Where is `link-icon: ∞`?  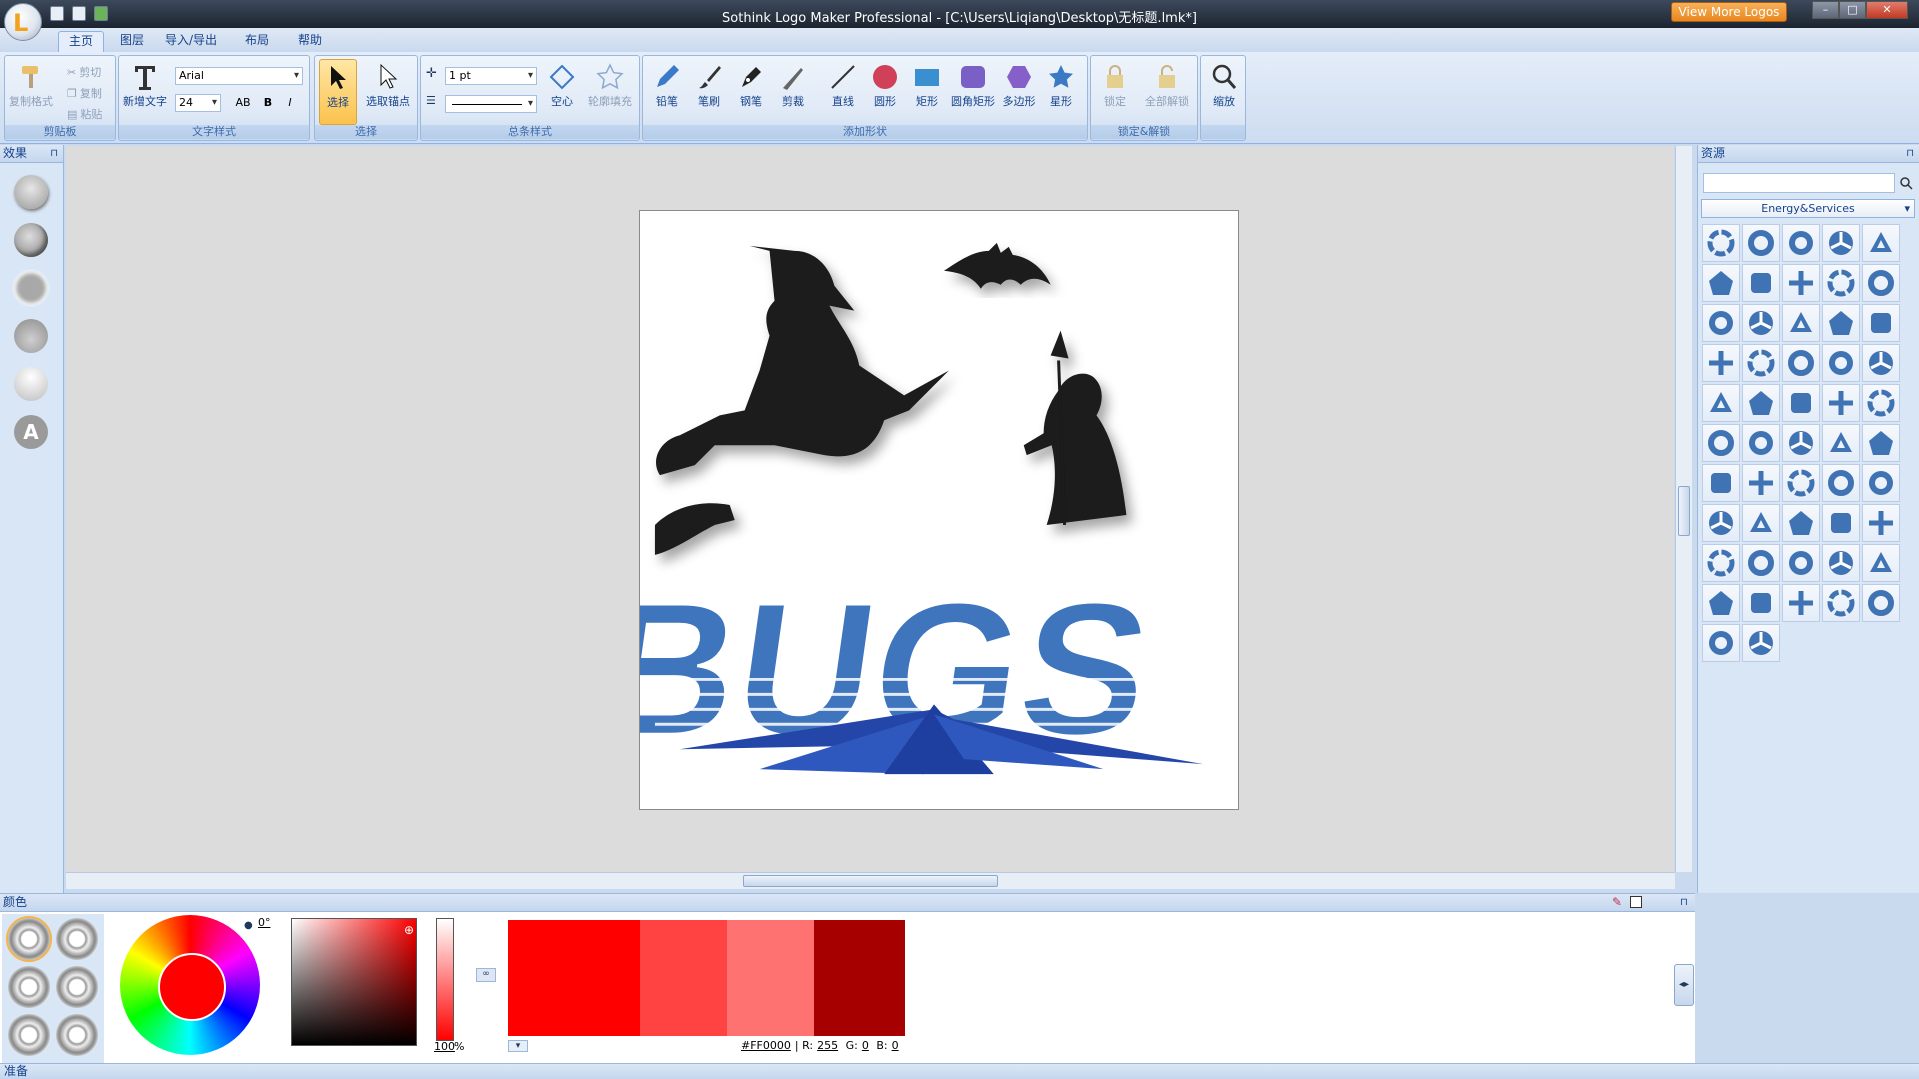
link-icon: ∞ is located at coordinates (486, 975).